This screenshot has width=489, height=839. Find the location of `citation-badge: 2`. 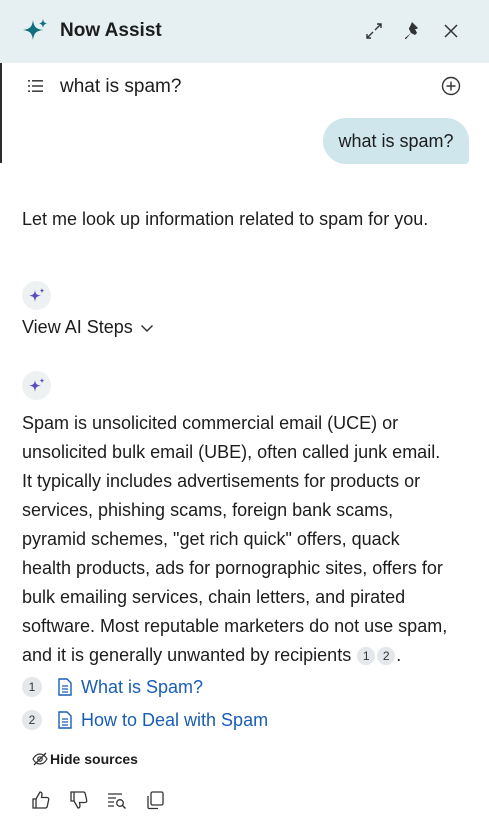

citation-badge: 2 is located at coordinates (386, 656).